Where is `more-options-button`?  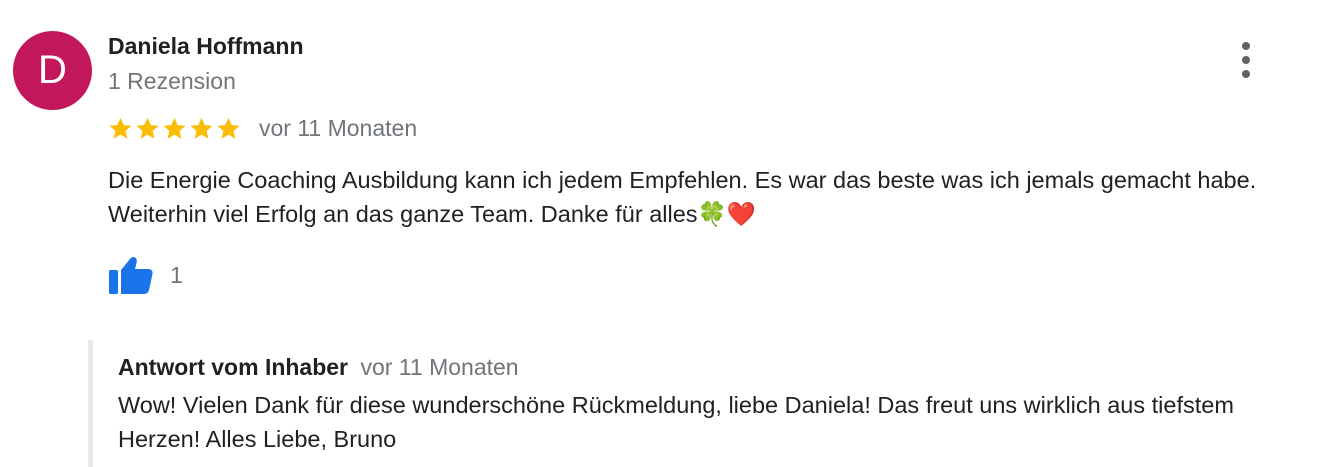 more-options-button is located at coordinates (1246, 60).